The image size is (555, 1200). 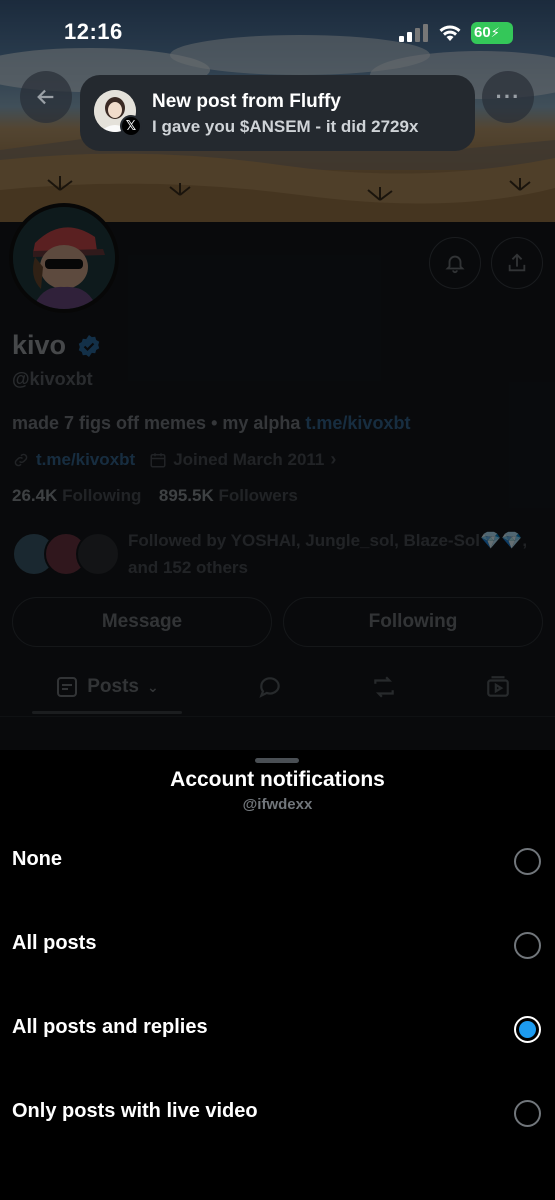 What do you see at coordinates (85, 460) in the screenshot?
I see `website-link: t.me/kivoxbt` at bounding box center [85, 460].